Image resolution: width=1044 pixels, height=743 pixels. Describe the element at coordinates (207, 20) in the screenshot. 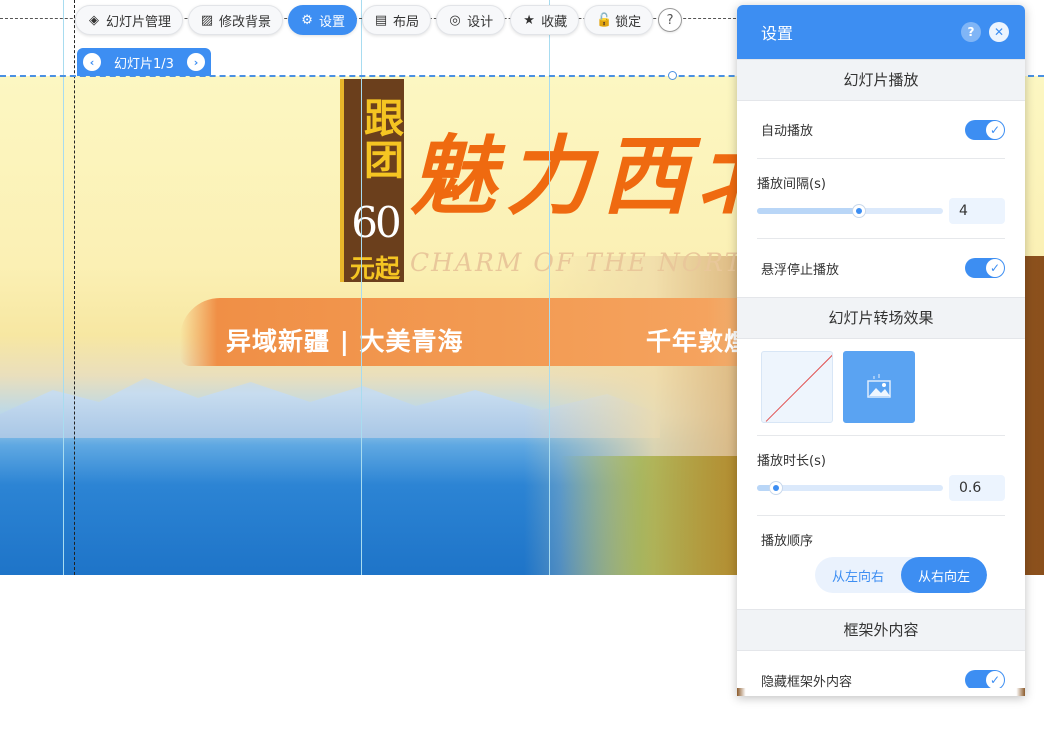

I see `image-icon: ▨` at that location.